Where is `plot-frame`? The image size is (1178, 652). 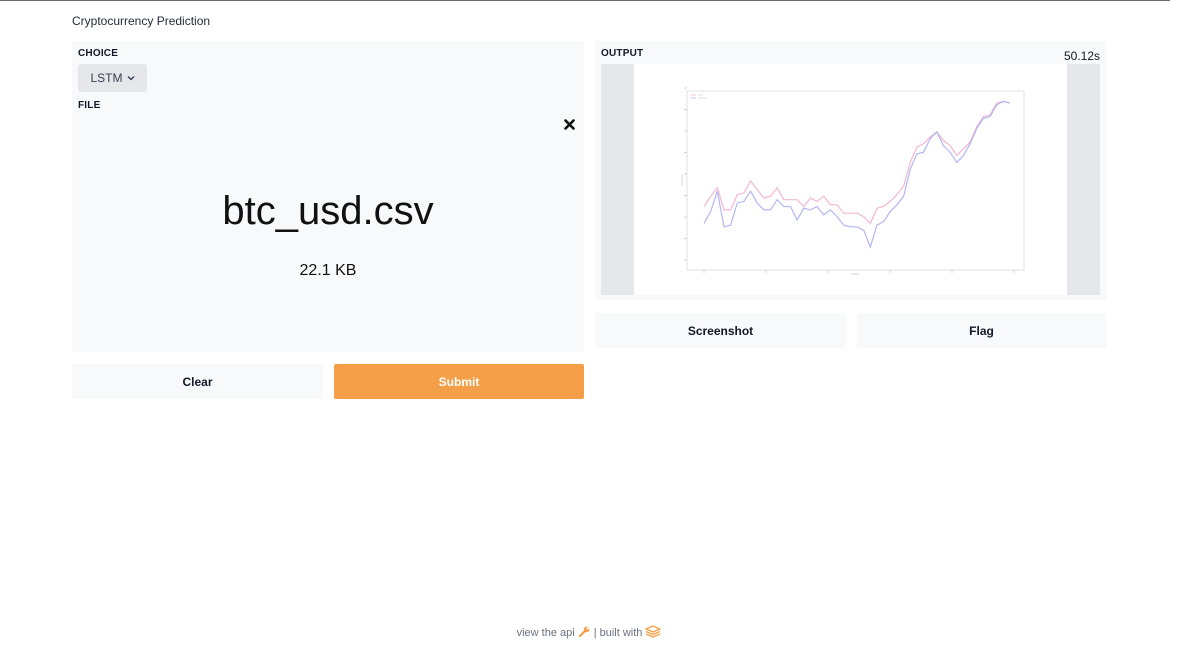 plot-frame is located at coordinates (855, 180).